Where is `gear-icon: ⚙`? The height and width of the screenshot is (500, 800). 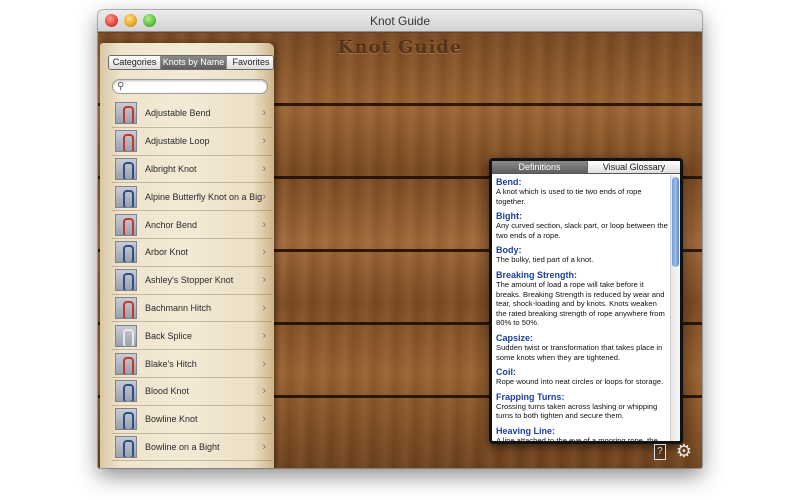
gear-icon: ⚙ is located at coordinates (684, 451).